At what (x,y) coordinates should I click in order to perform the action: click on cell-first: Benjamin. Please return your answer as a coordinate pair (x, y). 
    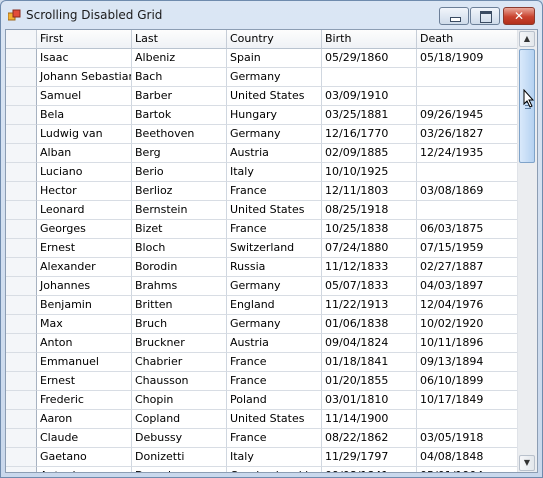
    Looking at the image, I should click on (84, 305).